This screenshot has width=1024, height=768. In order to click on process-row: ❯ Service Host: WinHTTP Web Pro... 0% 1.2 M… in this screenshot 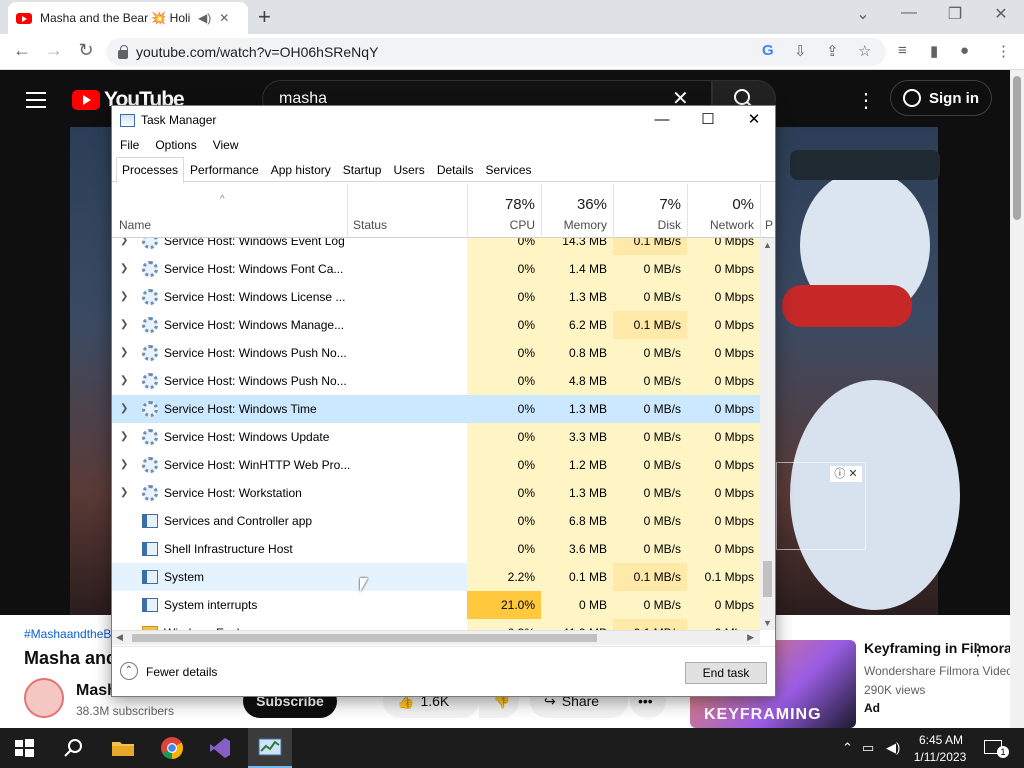, I will do `click(436, 465)`.